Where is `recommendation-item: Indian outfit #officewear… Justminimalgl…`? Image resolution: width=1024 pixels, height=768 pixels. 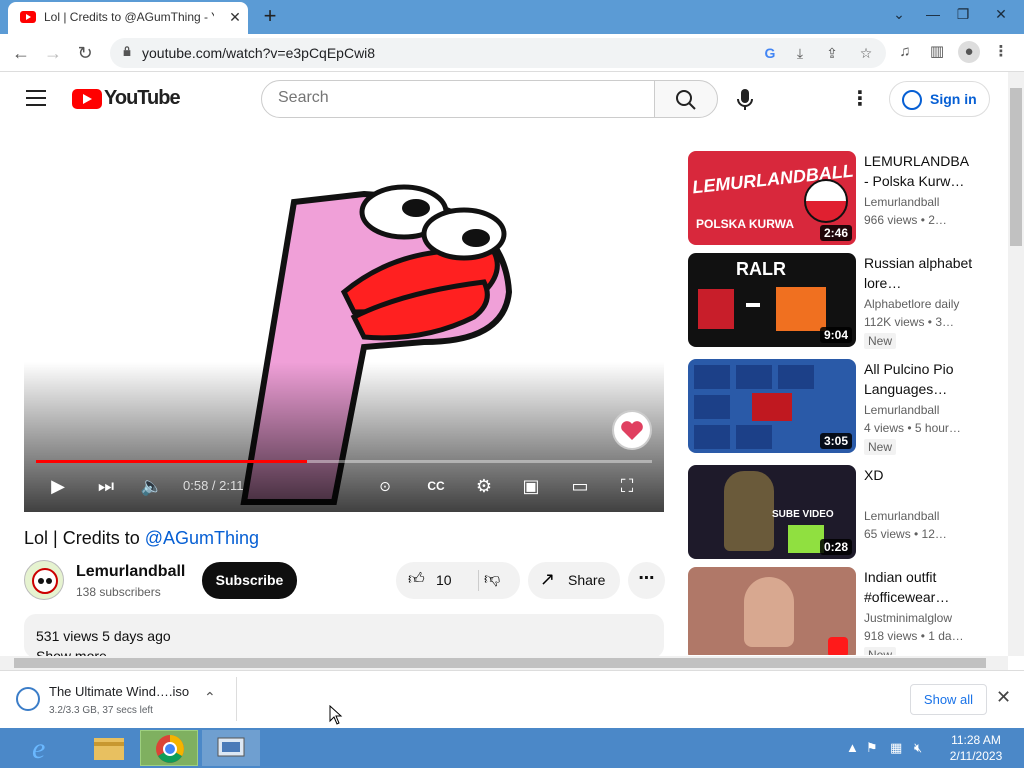 recommendation-item: Indian outfit #officewear… Justminimalgl… is located at coordinates (840, 611).